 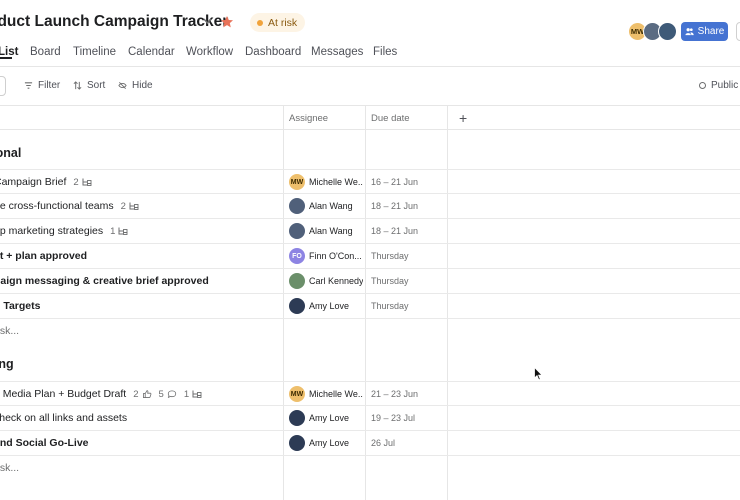 What do you see at coordinates (3, 86) in the screenshot?
I see `add-task-button` at bounding box center [3, 86].